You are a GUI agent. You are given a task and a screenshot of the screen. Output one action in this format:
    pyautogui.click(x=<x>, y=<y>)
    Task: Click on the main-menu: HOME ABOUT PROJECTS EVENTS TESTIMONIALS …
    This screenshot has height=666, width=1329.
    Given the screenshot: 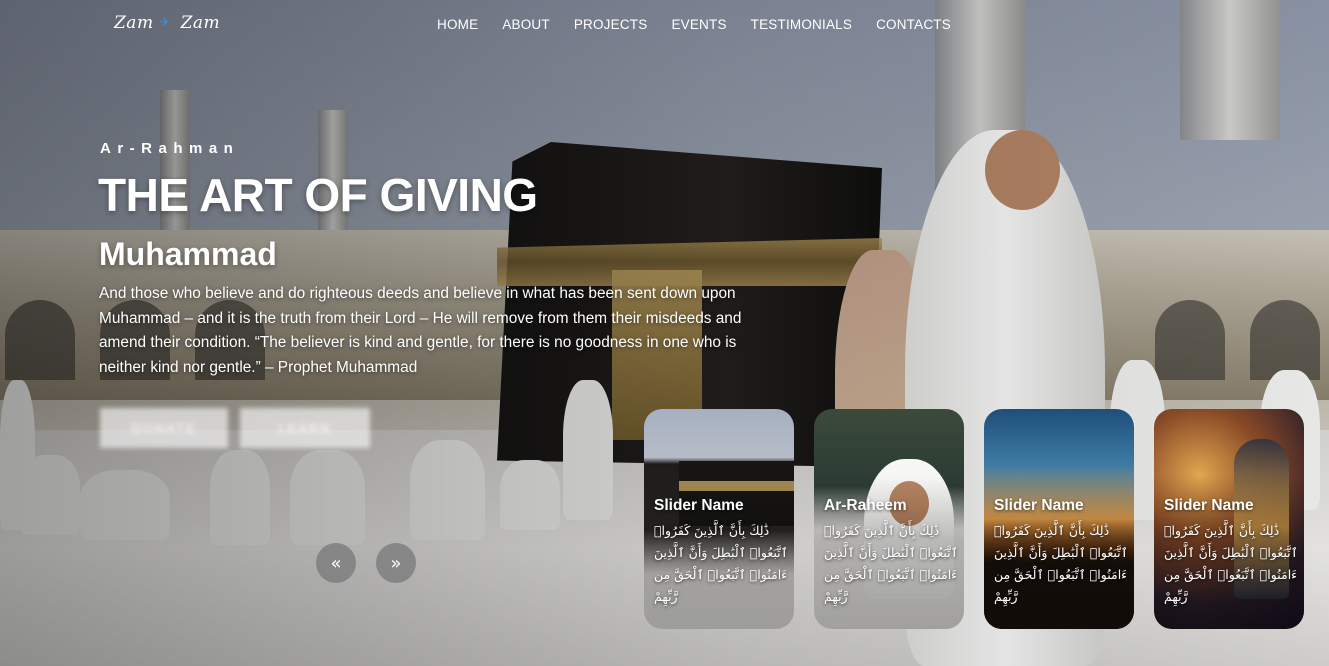 What is the action you would take?
    pyautogui.click(x=694, y=24)
    